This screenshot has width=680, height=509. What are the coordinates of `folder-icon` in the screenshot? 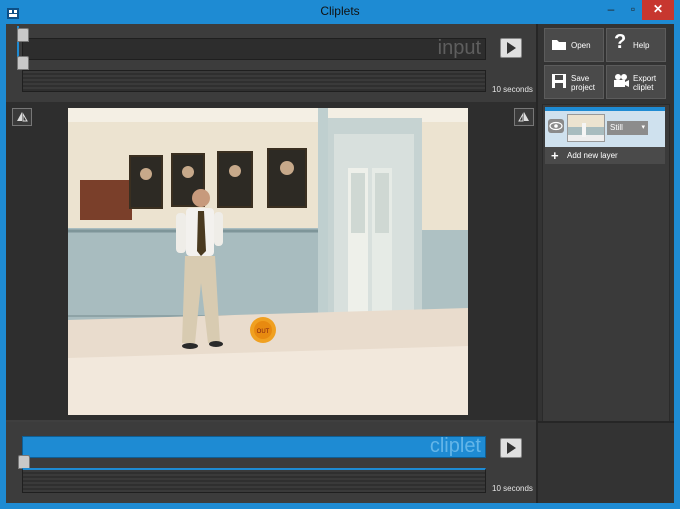 It's located at (559, 45).